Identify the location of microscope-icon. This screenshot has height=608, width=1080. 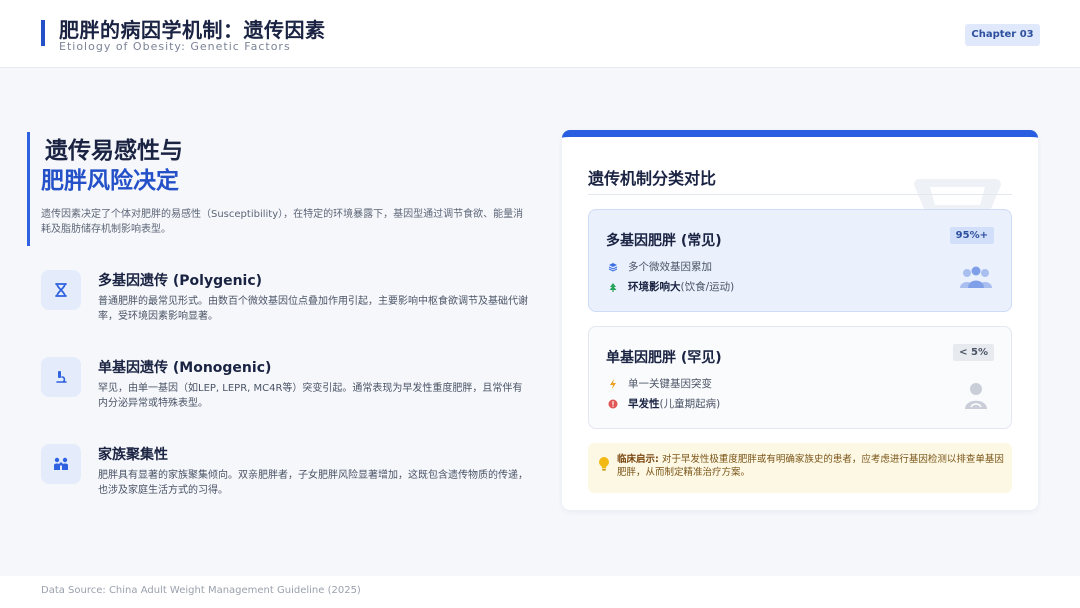
(61, 377).